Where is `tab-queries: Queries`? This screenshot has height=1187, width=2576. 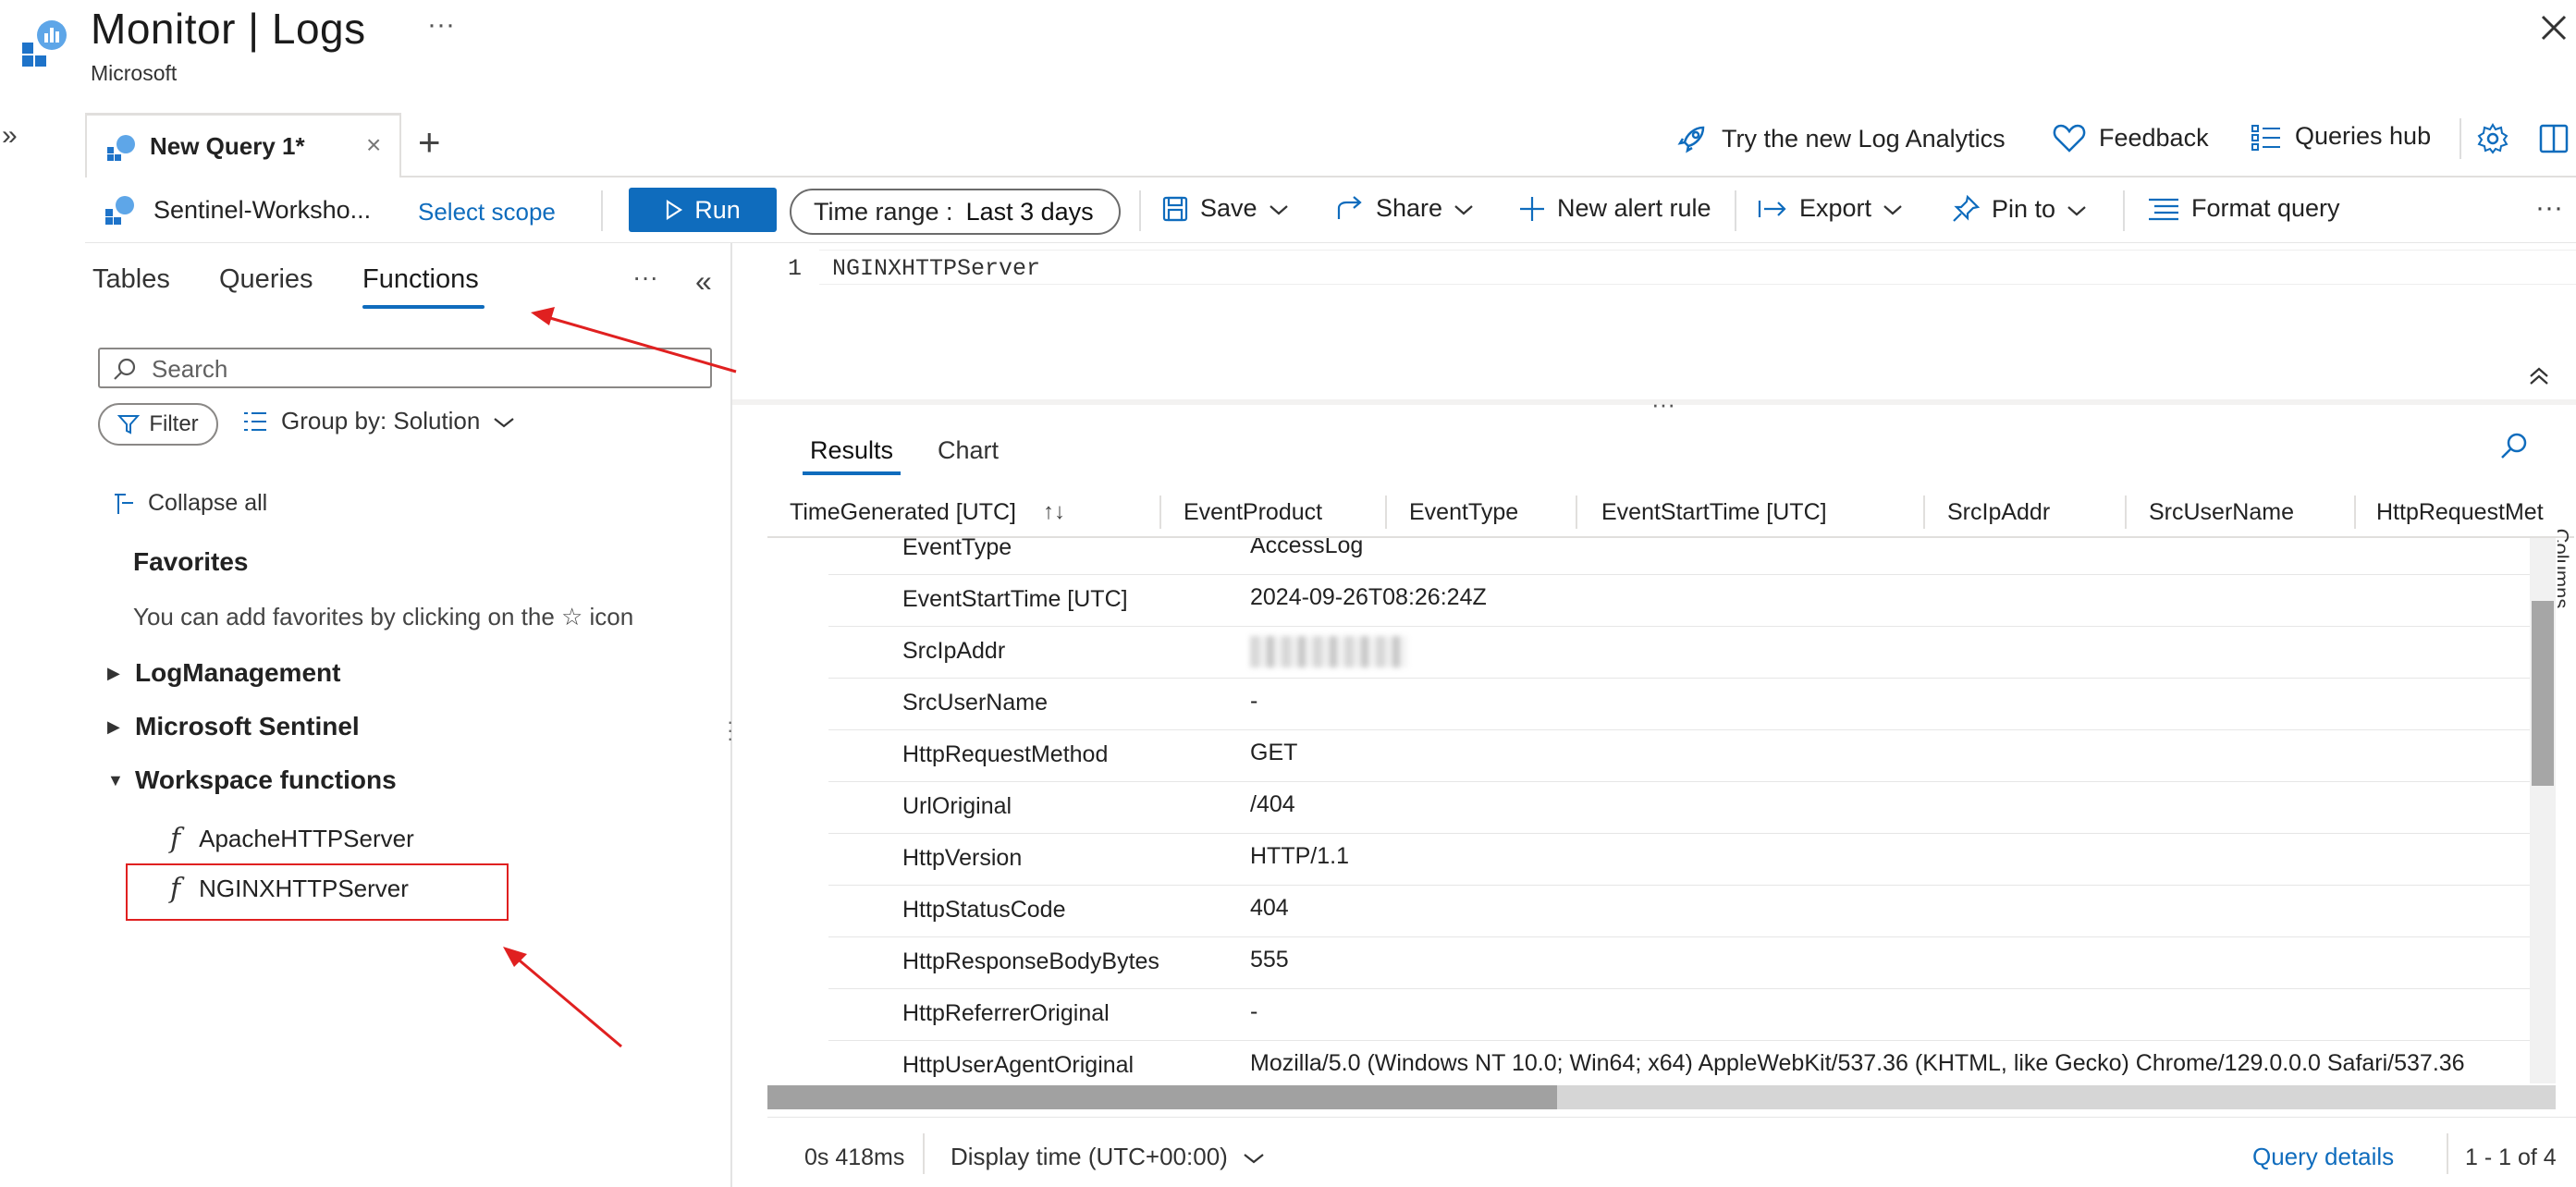
tab-queries: Queries is located at coordinates (266, 279).